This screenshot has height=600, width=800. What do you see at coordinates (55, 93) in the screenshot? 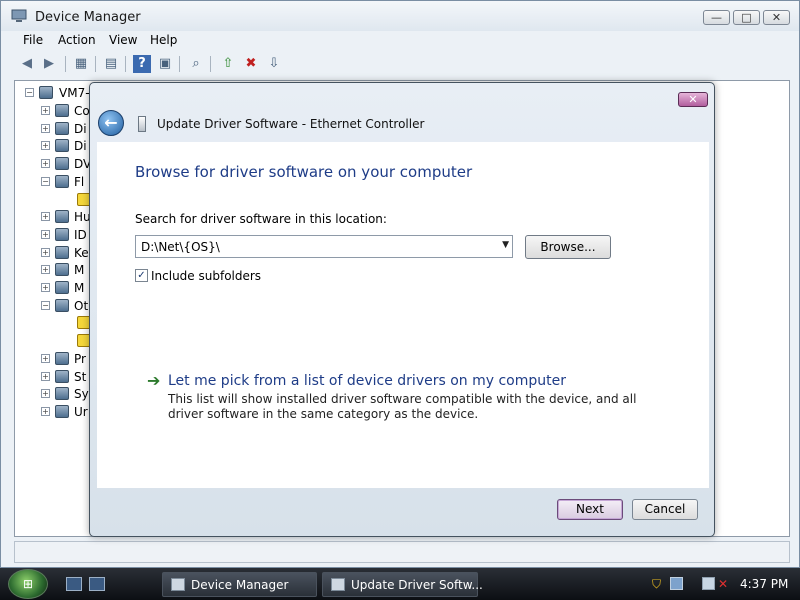
I see `tree-root: − VM7-` at bounding box center [55, 93].